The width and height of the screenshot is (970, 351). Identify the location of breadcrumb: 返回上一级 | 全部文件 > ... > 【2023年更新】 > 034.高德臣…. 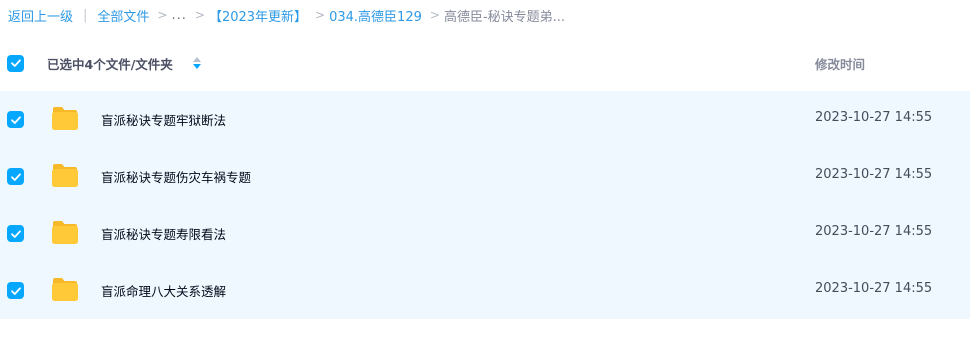
(286, 15).